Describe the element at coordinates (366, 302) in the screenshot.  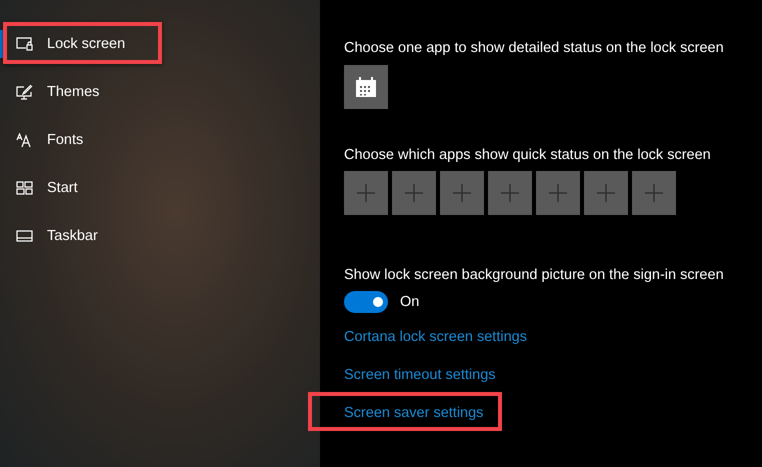
I see `toggle-switch` at that location.